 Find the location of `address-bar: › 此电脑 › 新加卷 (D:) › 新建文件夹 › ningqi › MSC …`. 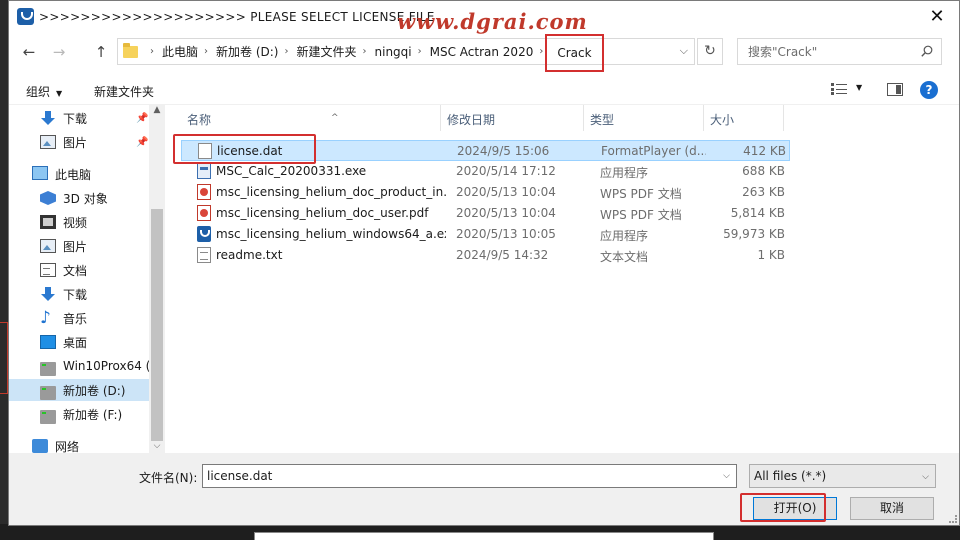

address-bar: › 此电脑 › 新加卷 (D:) › 新建文件夹 › ningqi › MSC … is located at coordinates (406, 52).